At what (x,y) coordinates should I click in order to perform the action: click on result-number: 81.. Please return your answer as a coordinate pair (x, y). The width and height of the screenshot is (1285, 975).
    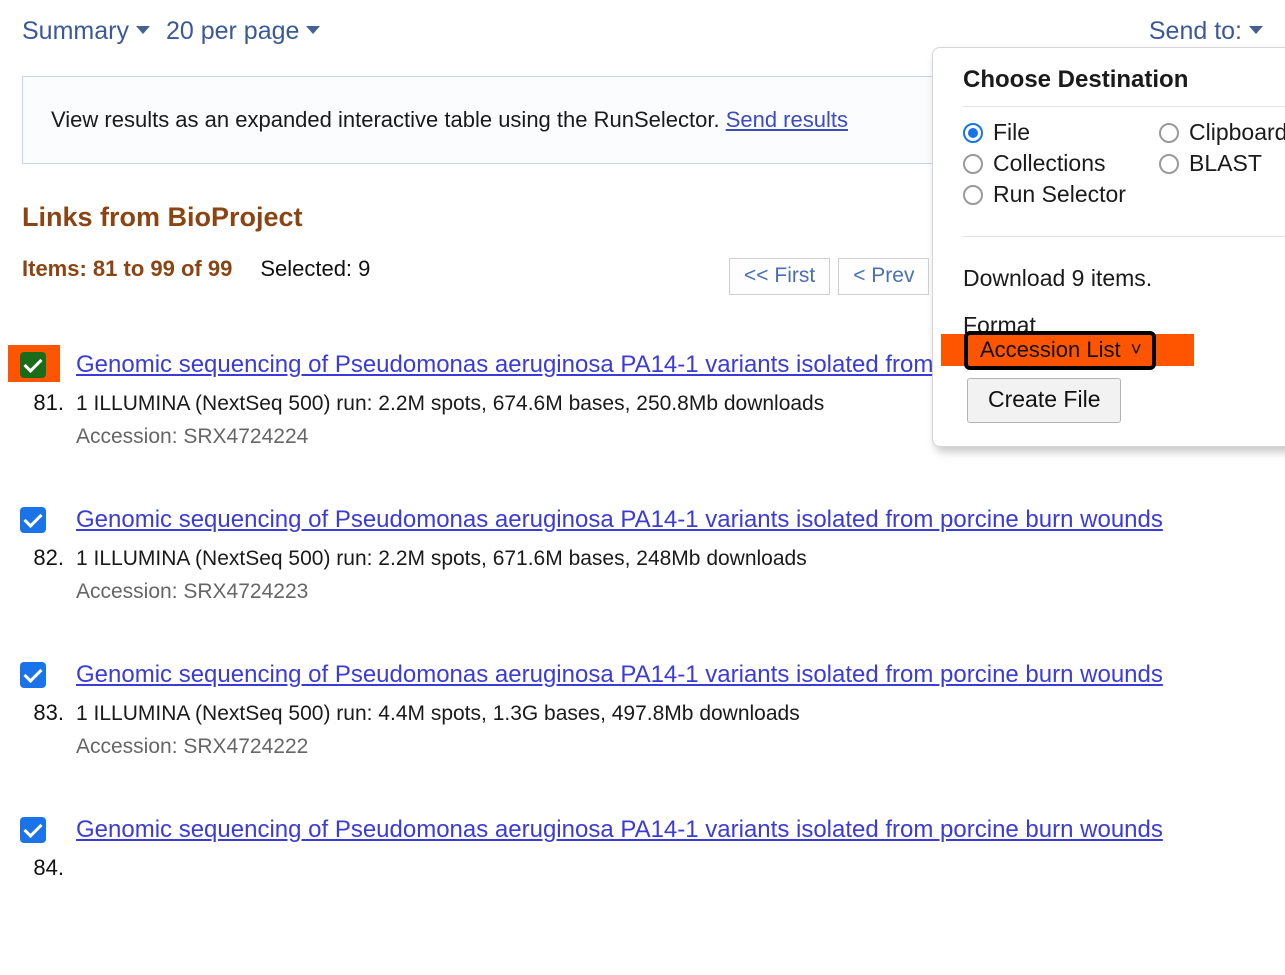
    Looking at the image, I should click on (48, 402).